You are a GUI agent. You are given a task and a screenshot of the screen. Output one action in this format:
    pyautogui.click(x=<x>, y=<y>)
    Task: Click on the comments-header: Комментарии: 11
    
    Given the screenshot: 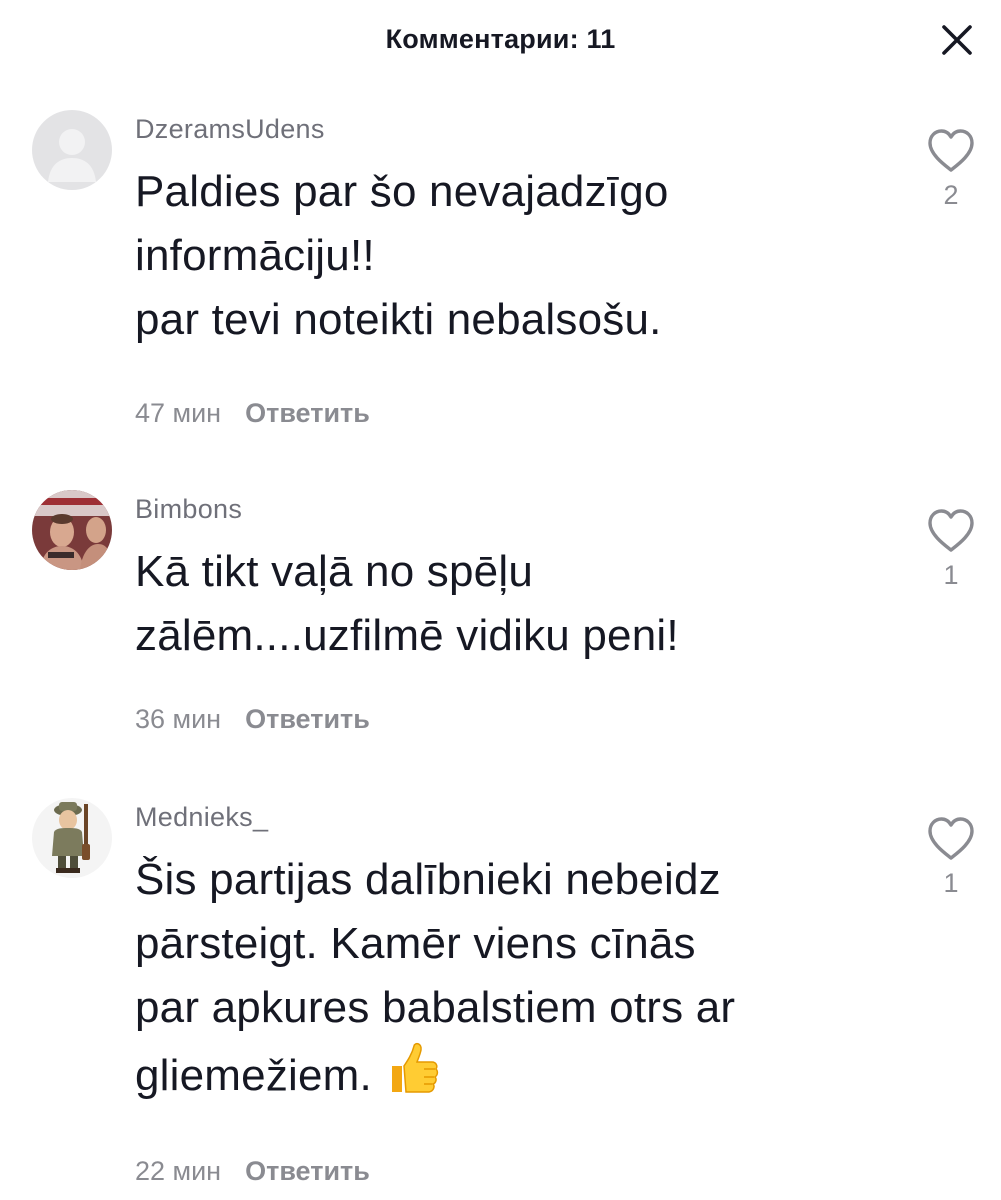 What is the action you would take?
    pyautogui.click(x=500, y=42)
    